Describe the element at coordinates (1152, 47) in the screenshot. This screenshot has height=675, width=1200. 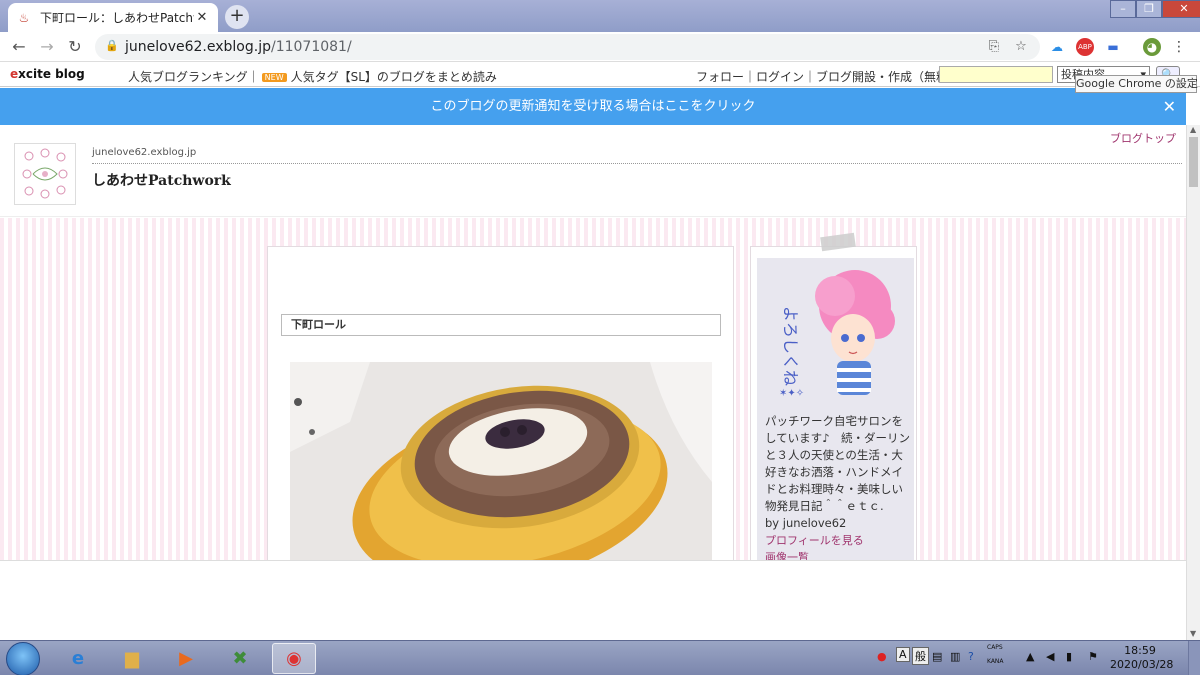
I see `profile-avatar-icon: ◕` at that location.